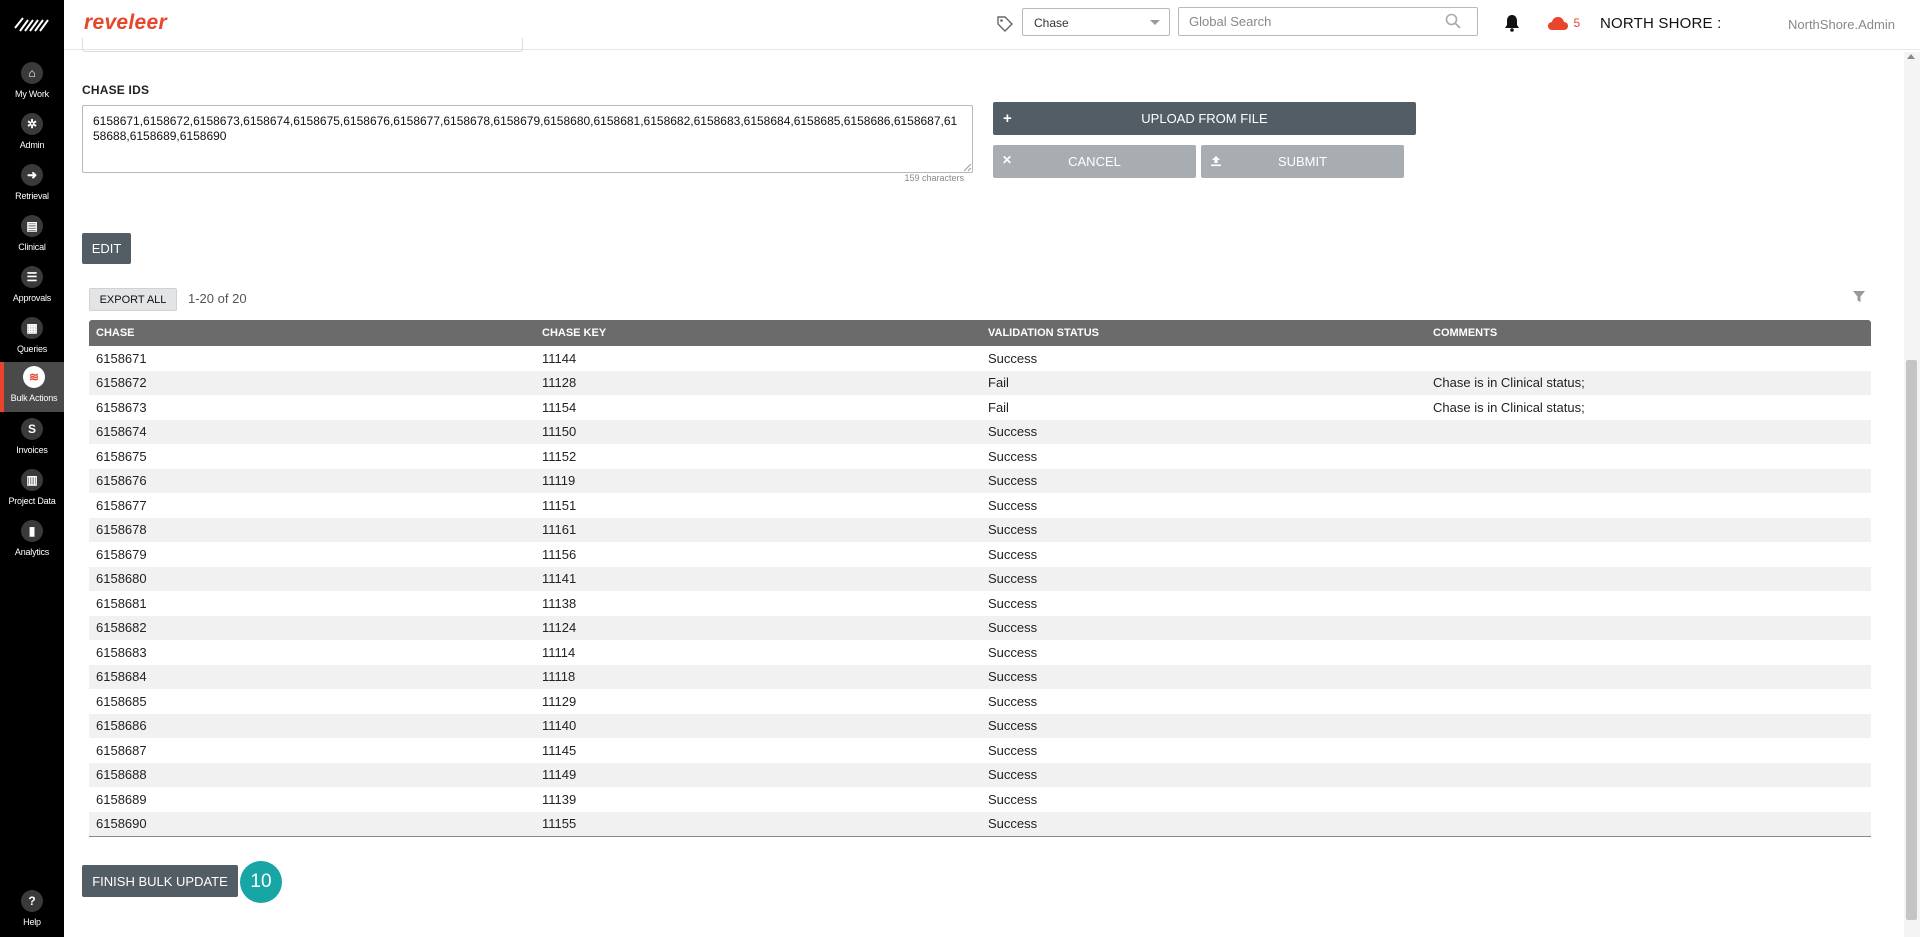 The height and width of the screenshot is (937, 1920). What do you see at coordinates (34, 377) in the screenshot?
I see `layers-icon: ≋` at bounding box center [34, 377].